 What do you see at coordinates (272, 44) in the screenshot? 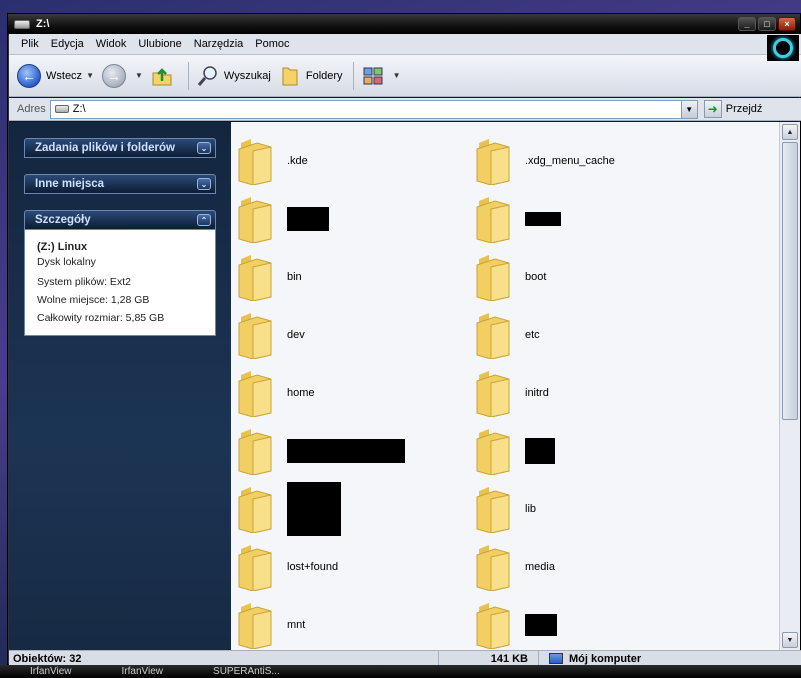
I see `menu-help: Pomoc` at bounding box center [272, 44].